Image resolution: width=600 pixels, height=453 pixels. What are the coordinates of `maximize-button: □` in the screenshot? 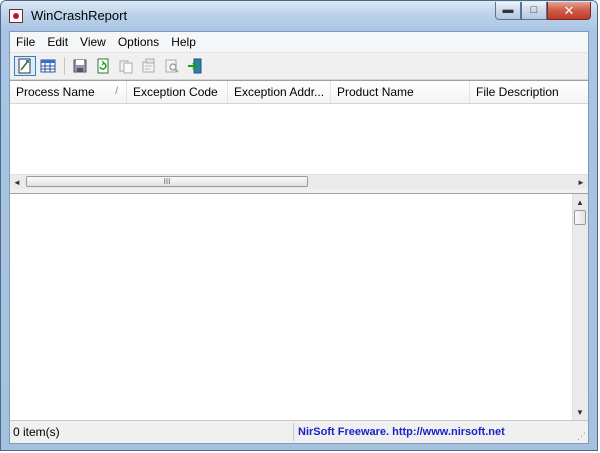 It's located at (534, 11).